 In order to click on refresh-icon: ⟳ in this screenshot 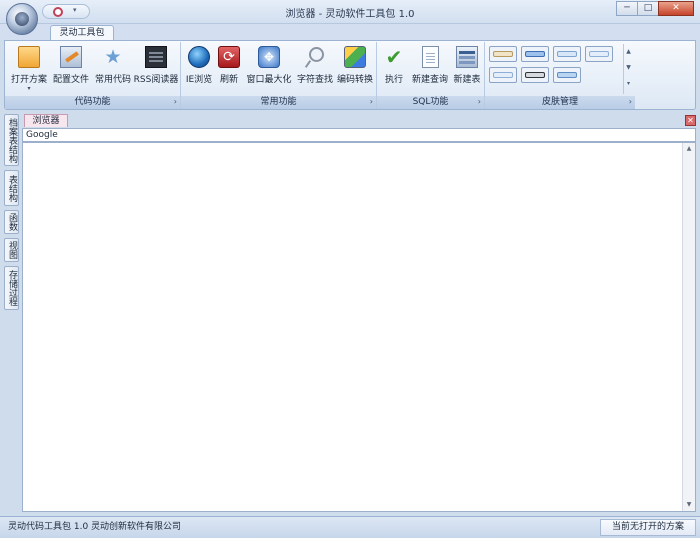, I will do `click(229, 57)`.